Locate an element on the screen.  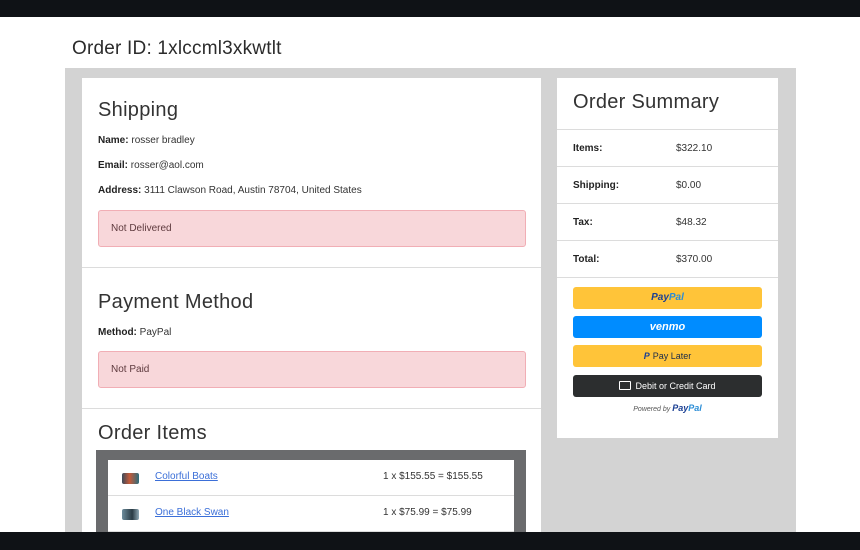
shipping-name: Name: rosser bradley is located at coordinates (146, 140).